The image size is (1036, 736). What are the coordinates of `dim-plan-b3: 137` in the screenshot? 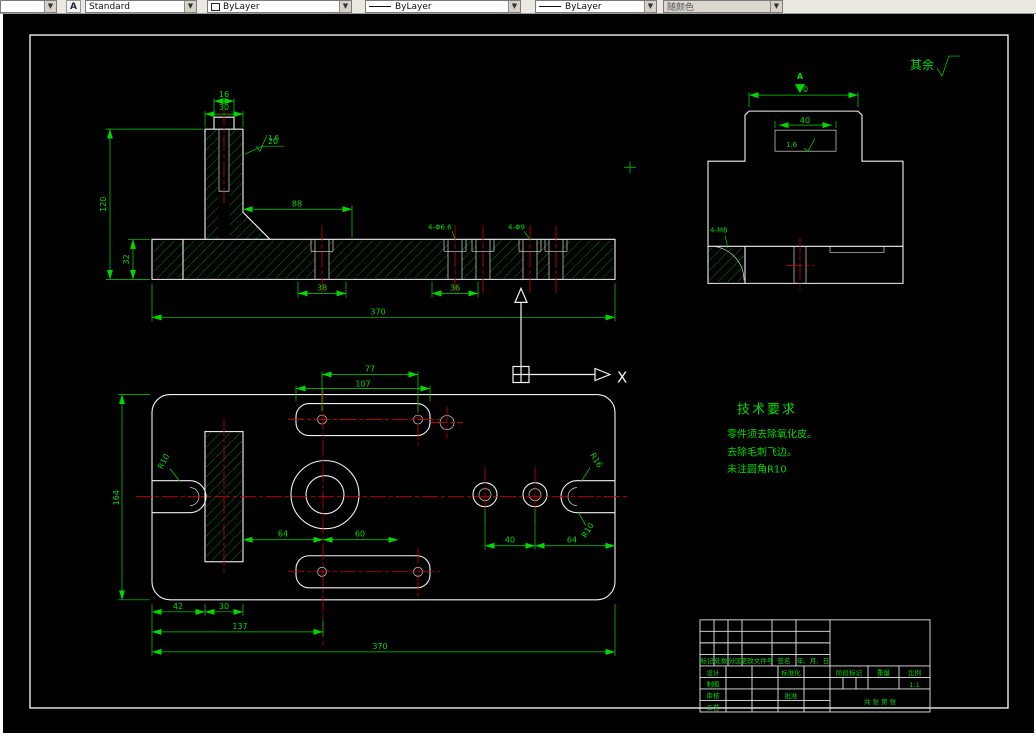 It's located at (239, 626).